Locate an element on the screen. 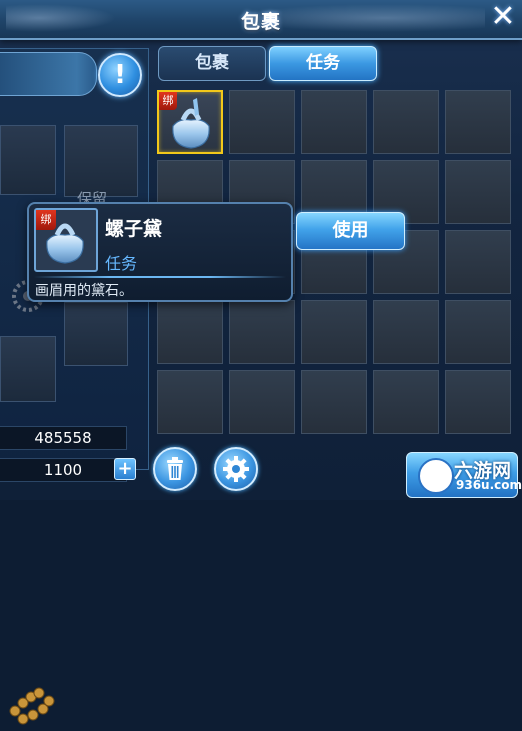 This screenshot has height=731, width=522. tab-bag: 包裹 is located at coordinates (212, 63).